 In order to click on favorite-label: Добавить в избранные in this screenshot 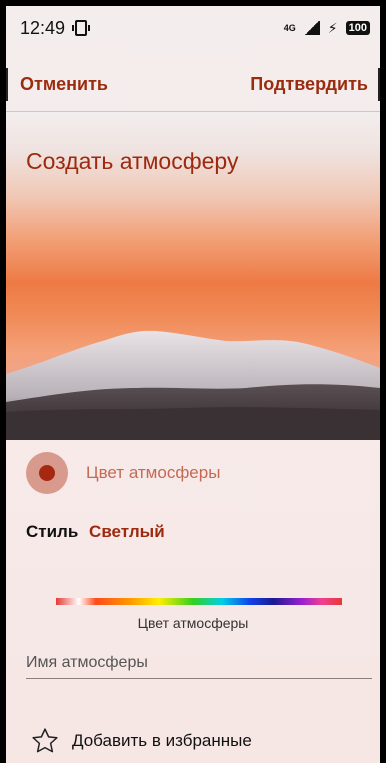, I will do `click(162, 740)`.